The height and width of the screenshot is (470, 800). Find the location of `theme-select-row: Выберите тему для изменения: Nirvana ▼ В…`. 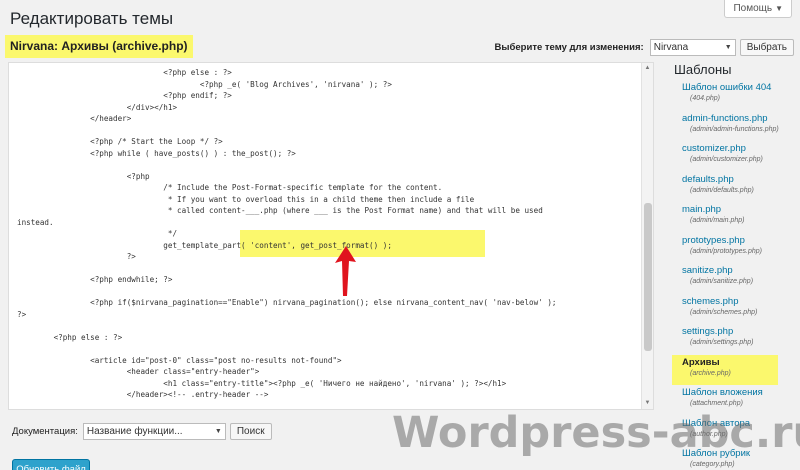

theme-select-row: Выберите тему для изменения: Nirvana ▼ В… is located at coordinates (644, 47).